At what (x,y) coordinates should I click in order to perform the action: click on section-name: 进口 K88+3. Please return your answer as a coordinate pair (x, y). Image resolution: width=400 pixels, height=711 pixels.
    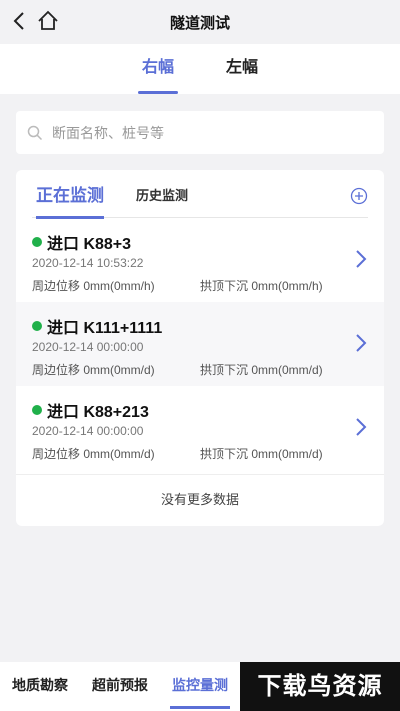
    Looking at the image, I should click on (81, 242).